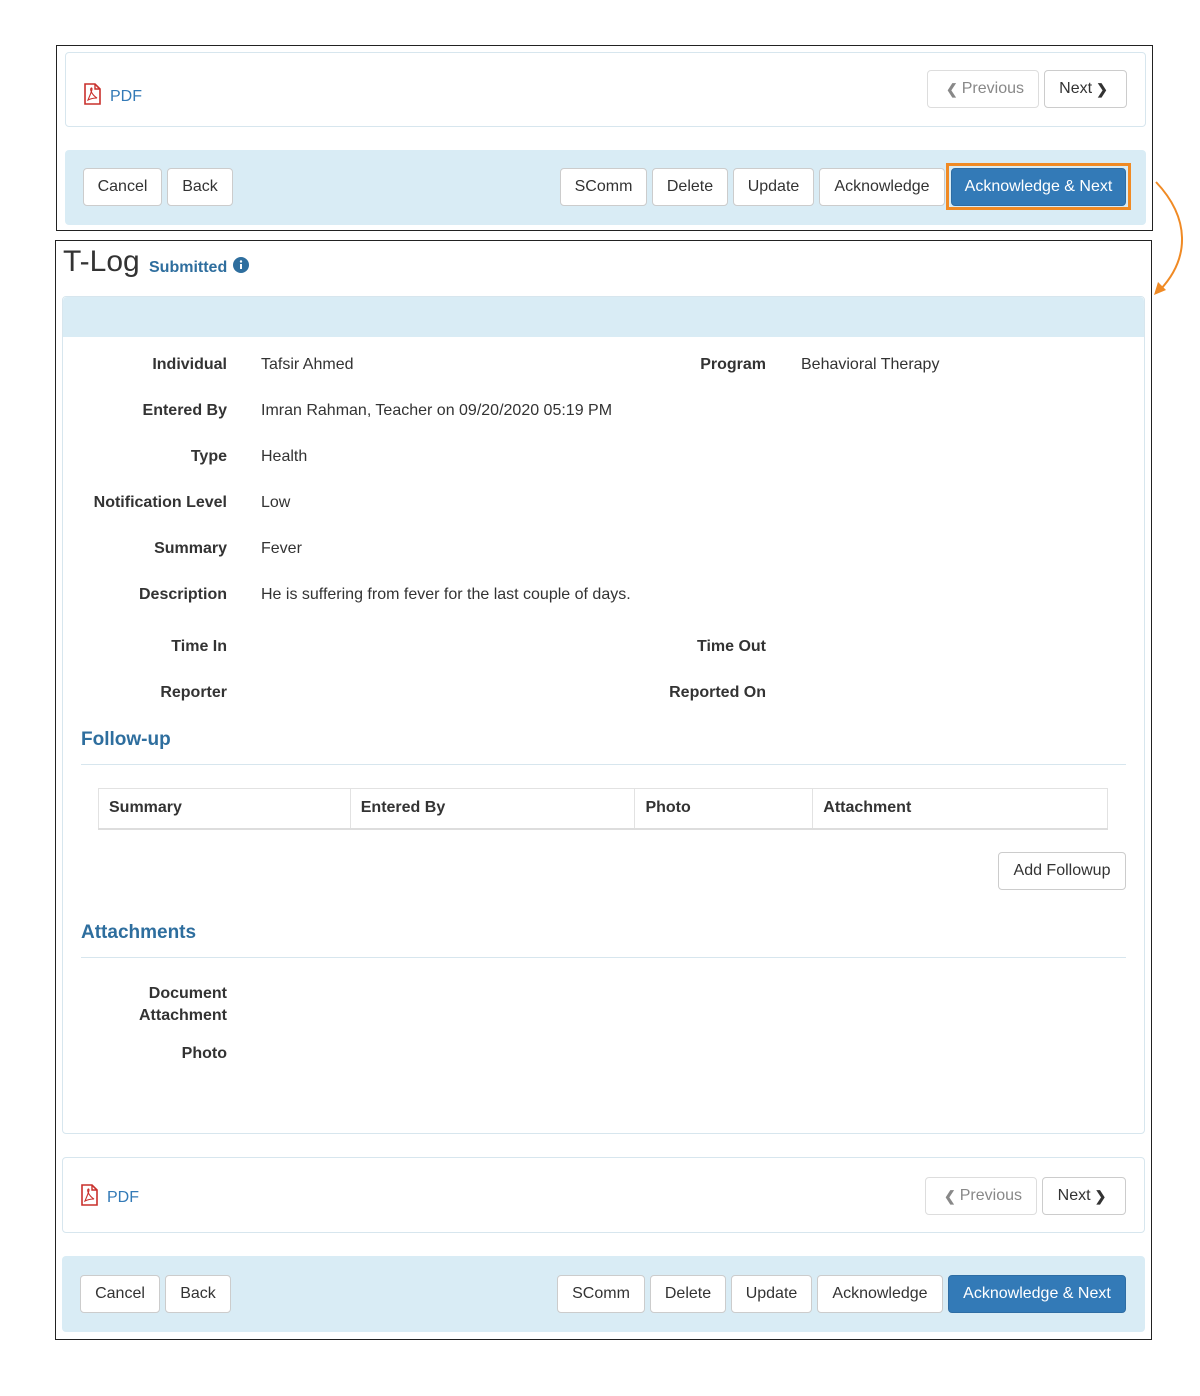 This screenshot has width=1200, height=1396. What do you see at coordinates (603, 317) in the screenshot?
I see `details-panel-header` at bounding box center [603, 317].